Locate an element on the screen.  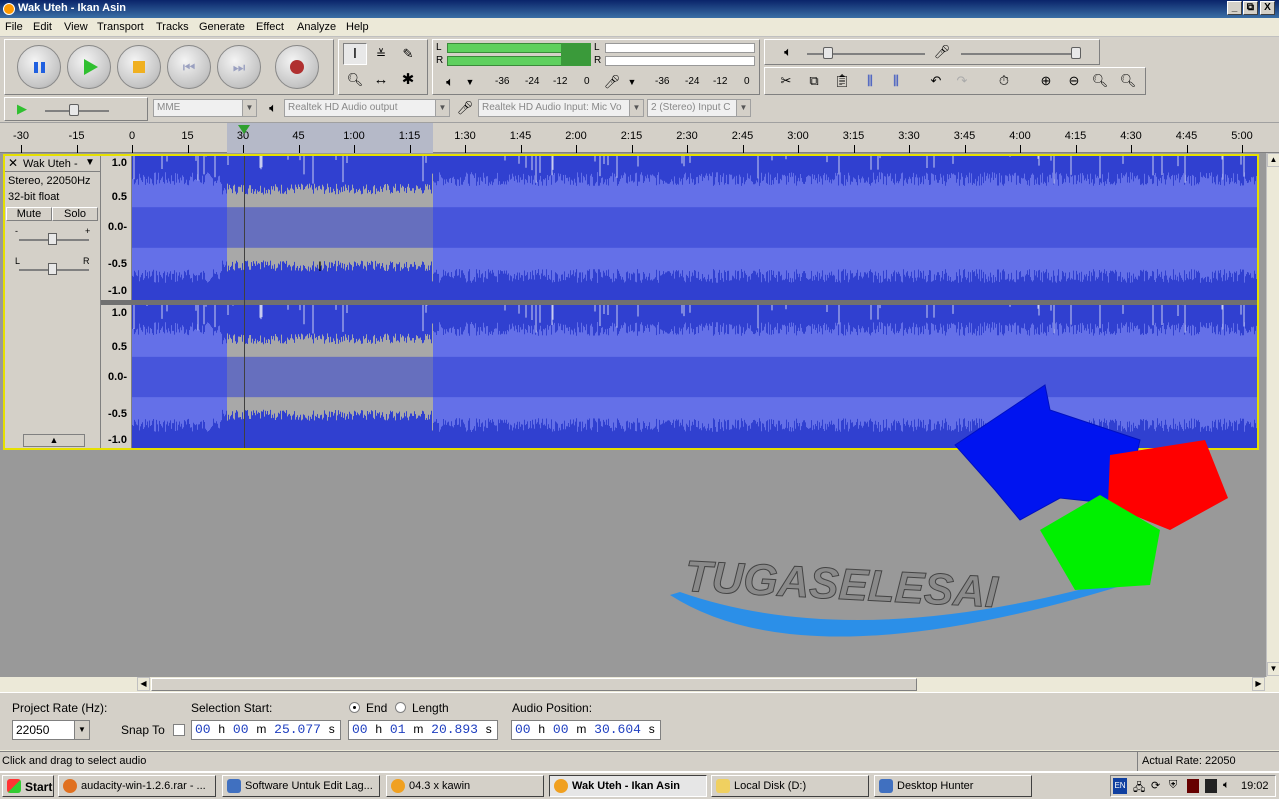
chevron-down-icon: ▼ is located at coordinates (81, 730).